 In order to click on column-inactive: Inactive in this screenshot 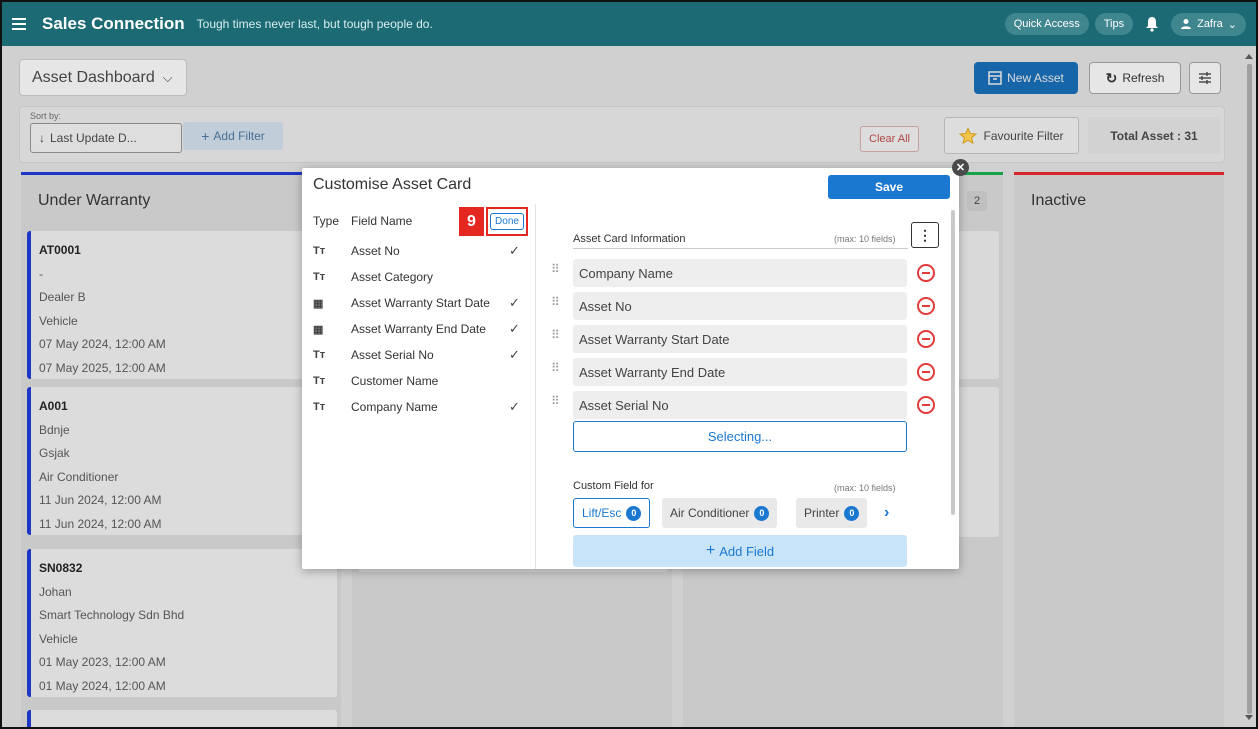, I will do `click(1119, 449)`.